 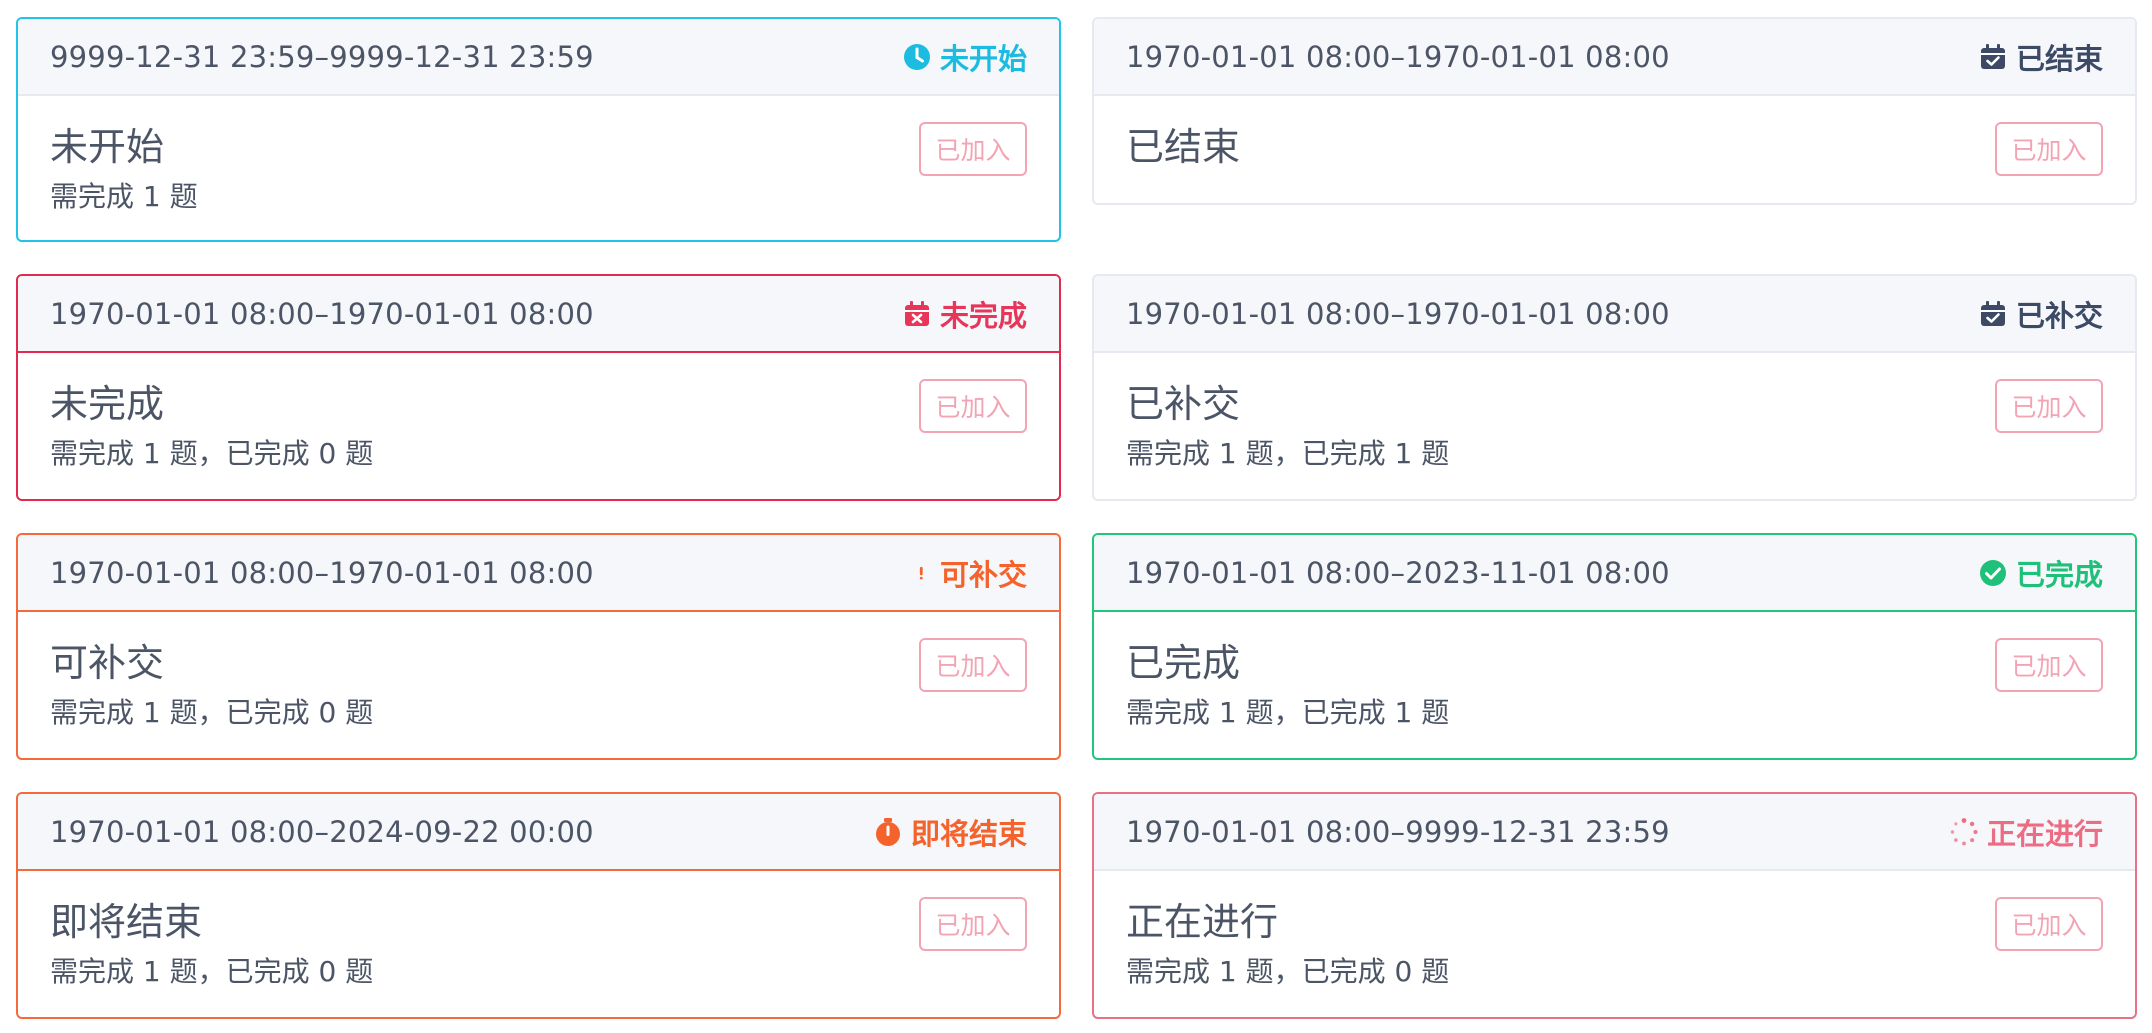 I want to click on card-header: 1970-01-01 08:00–9999-12-31 23:59 正在进行, so click(x=1614, y=832).